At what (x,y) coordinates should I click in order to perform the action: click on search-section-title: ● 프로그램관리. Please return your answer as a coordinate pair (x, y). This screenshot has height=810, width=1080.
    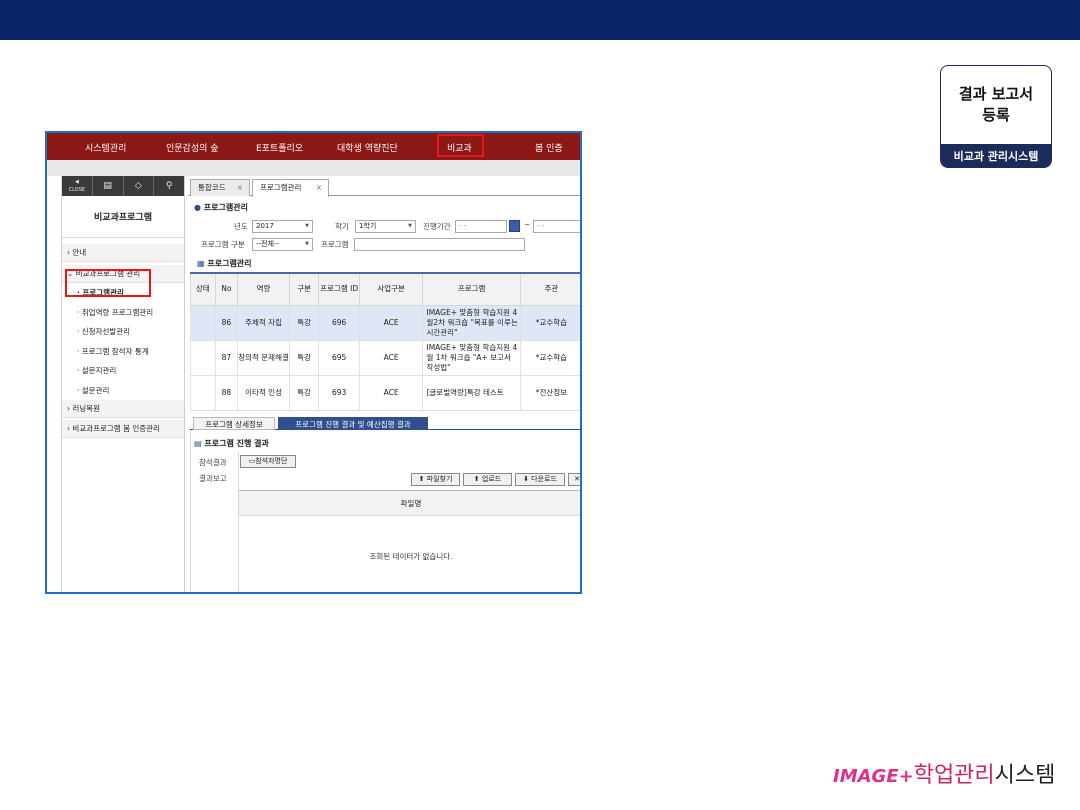
    Looking at the image, I should click on (221, 207).